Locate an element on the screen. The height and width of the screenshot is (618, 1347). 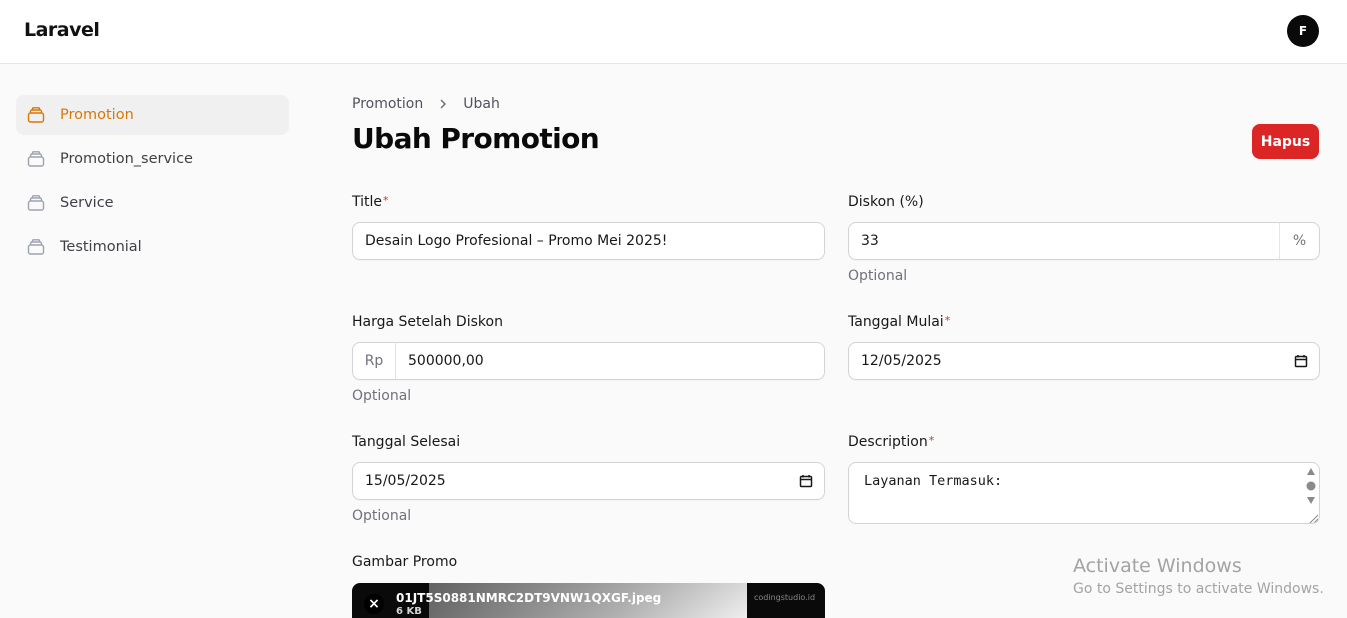
watermark-subtitle: Go to Settings to activate Windows. is located at coordinates (1198, 589).